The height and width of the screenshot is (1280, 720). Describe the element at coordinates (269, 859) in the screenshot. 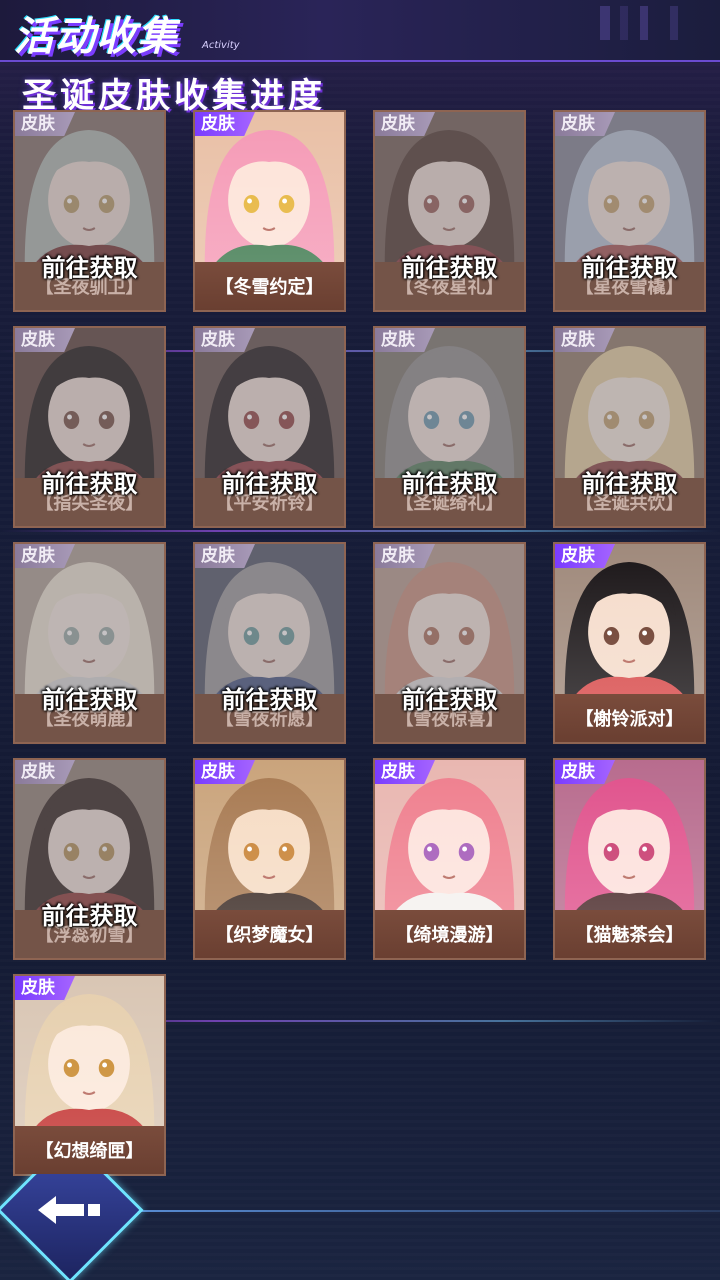

I see `skin-card: 皮肤 【织梦魔女】` at that location.